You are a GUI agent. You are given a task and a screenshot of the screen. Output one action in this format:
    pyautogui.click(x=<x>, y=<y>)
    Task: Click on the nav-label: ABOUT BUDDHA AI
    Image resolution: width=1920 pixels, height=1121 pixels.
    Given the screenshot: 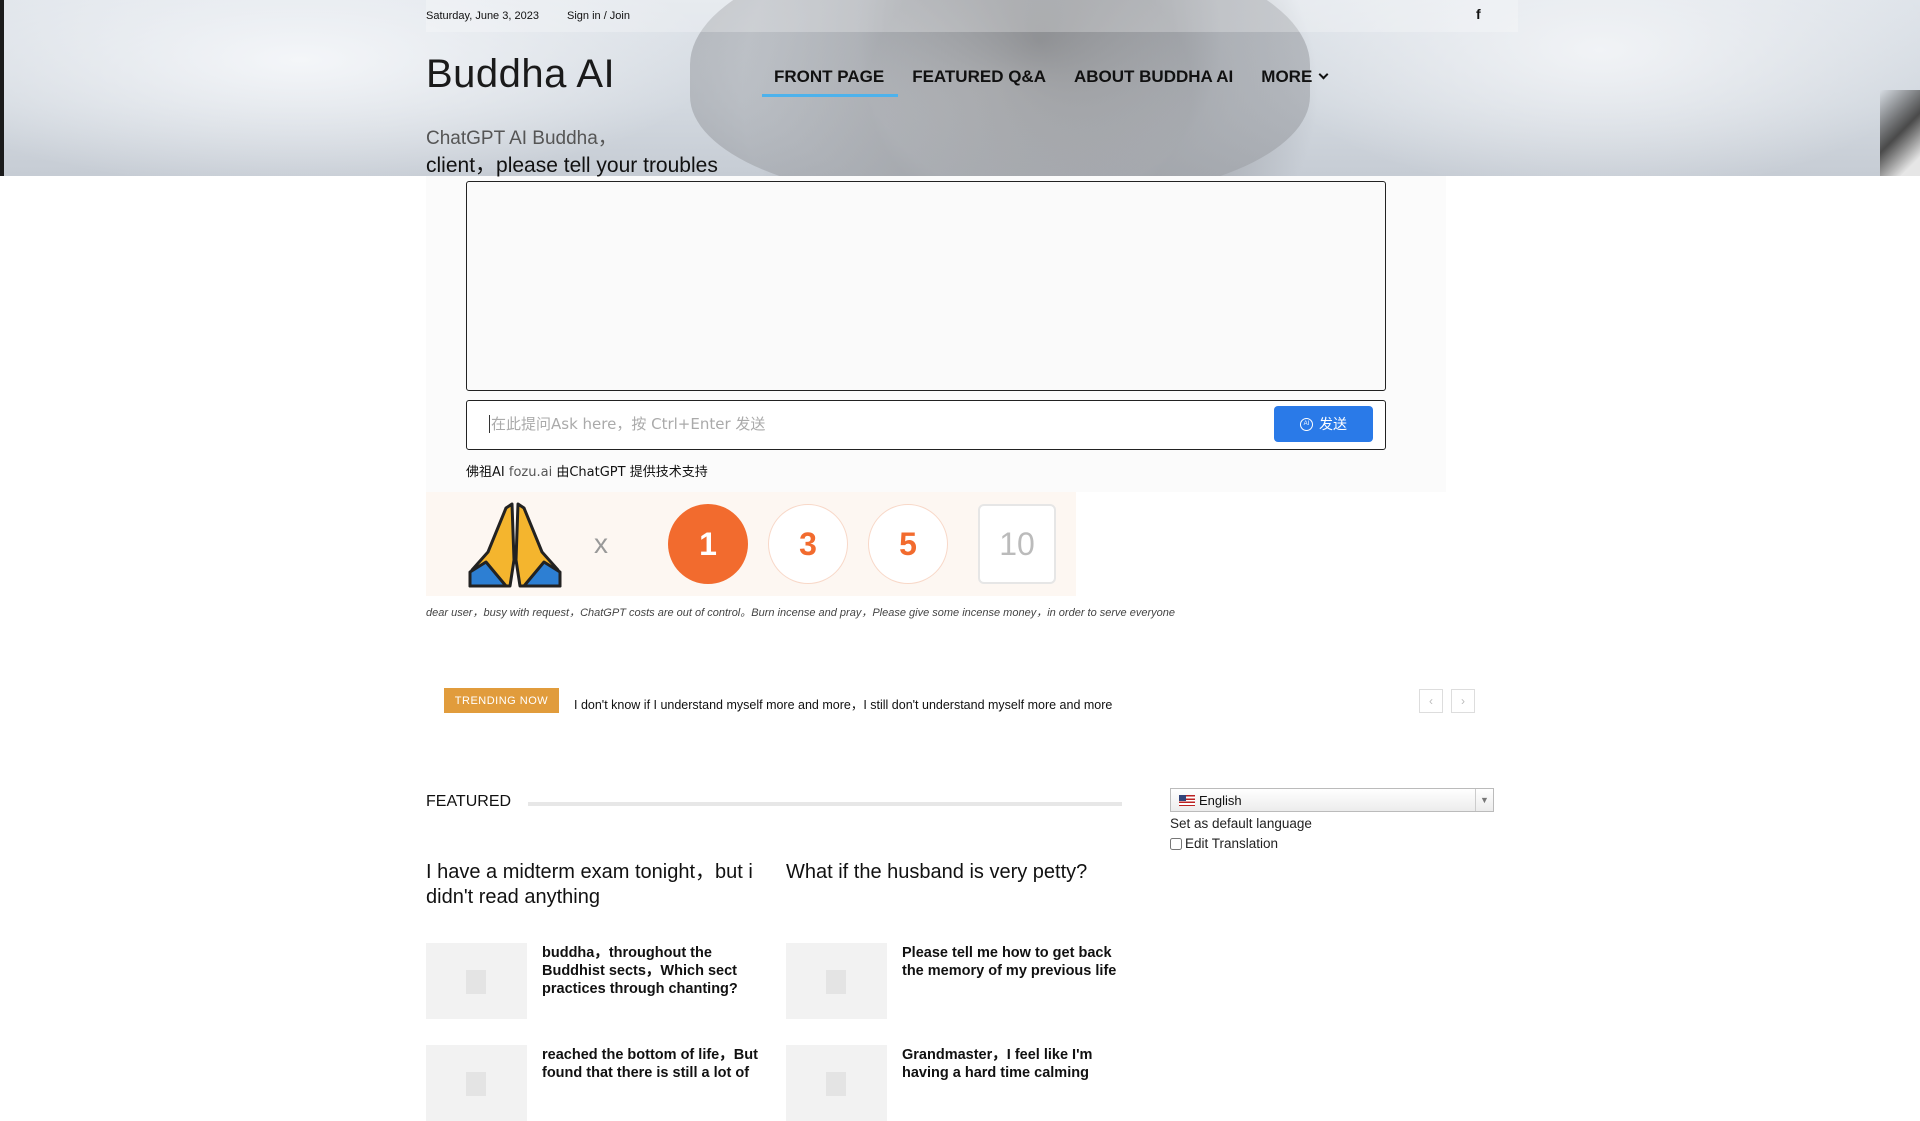 What is the action you would take?
    pyautogui.click(x=1153, y=76)
    